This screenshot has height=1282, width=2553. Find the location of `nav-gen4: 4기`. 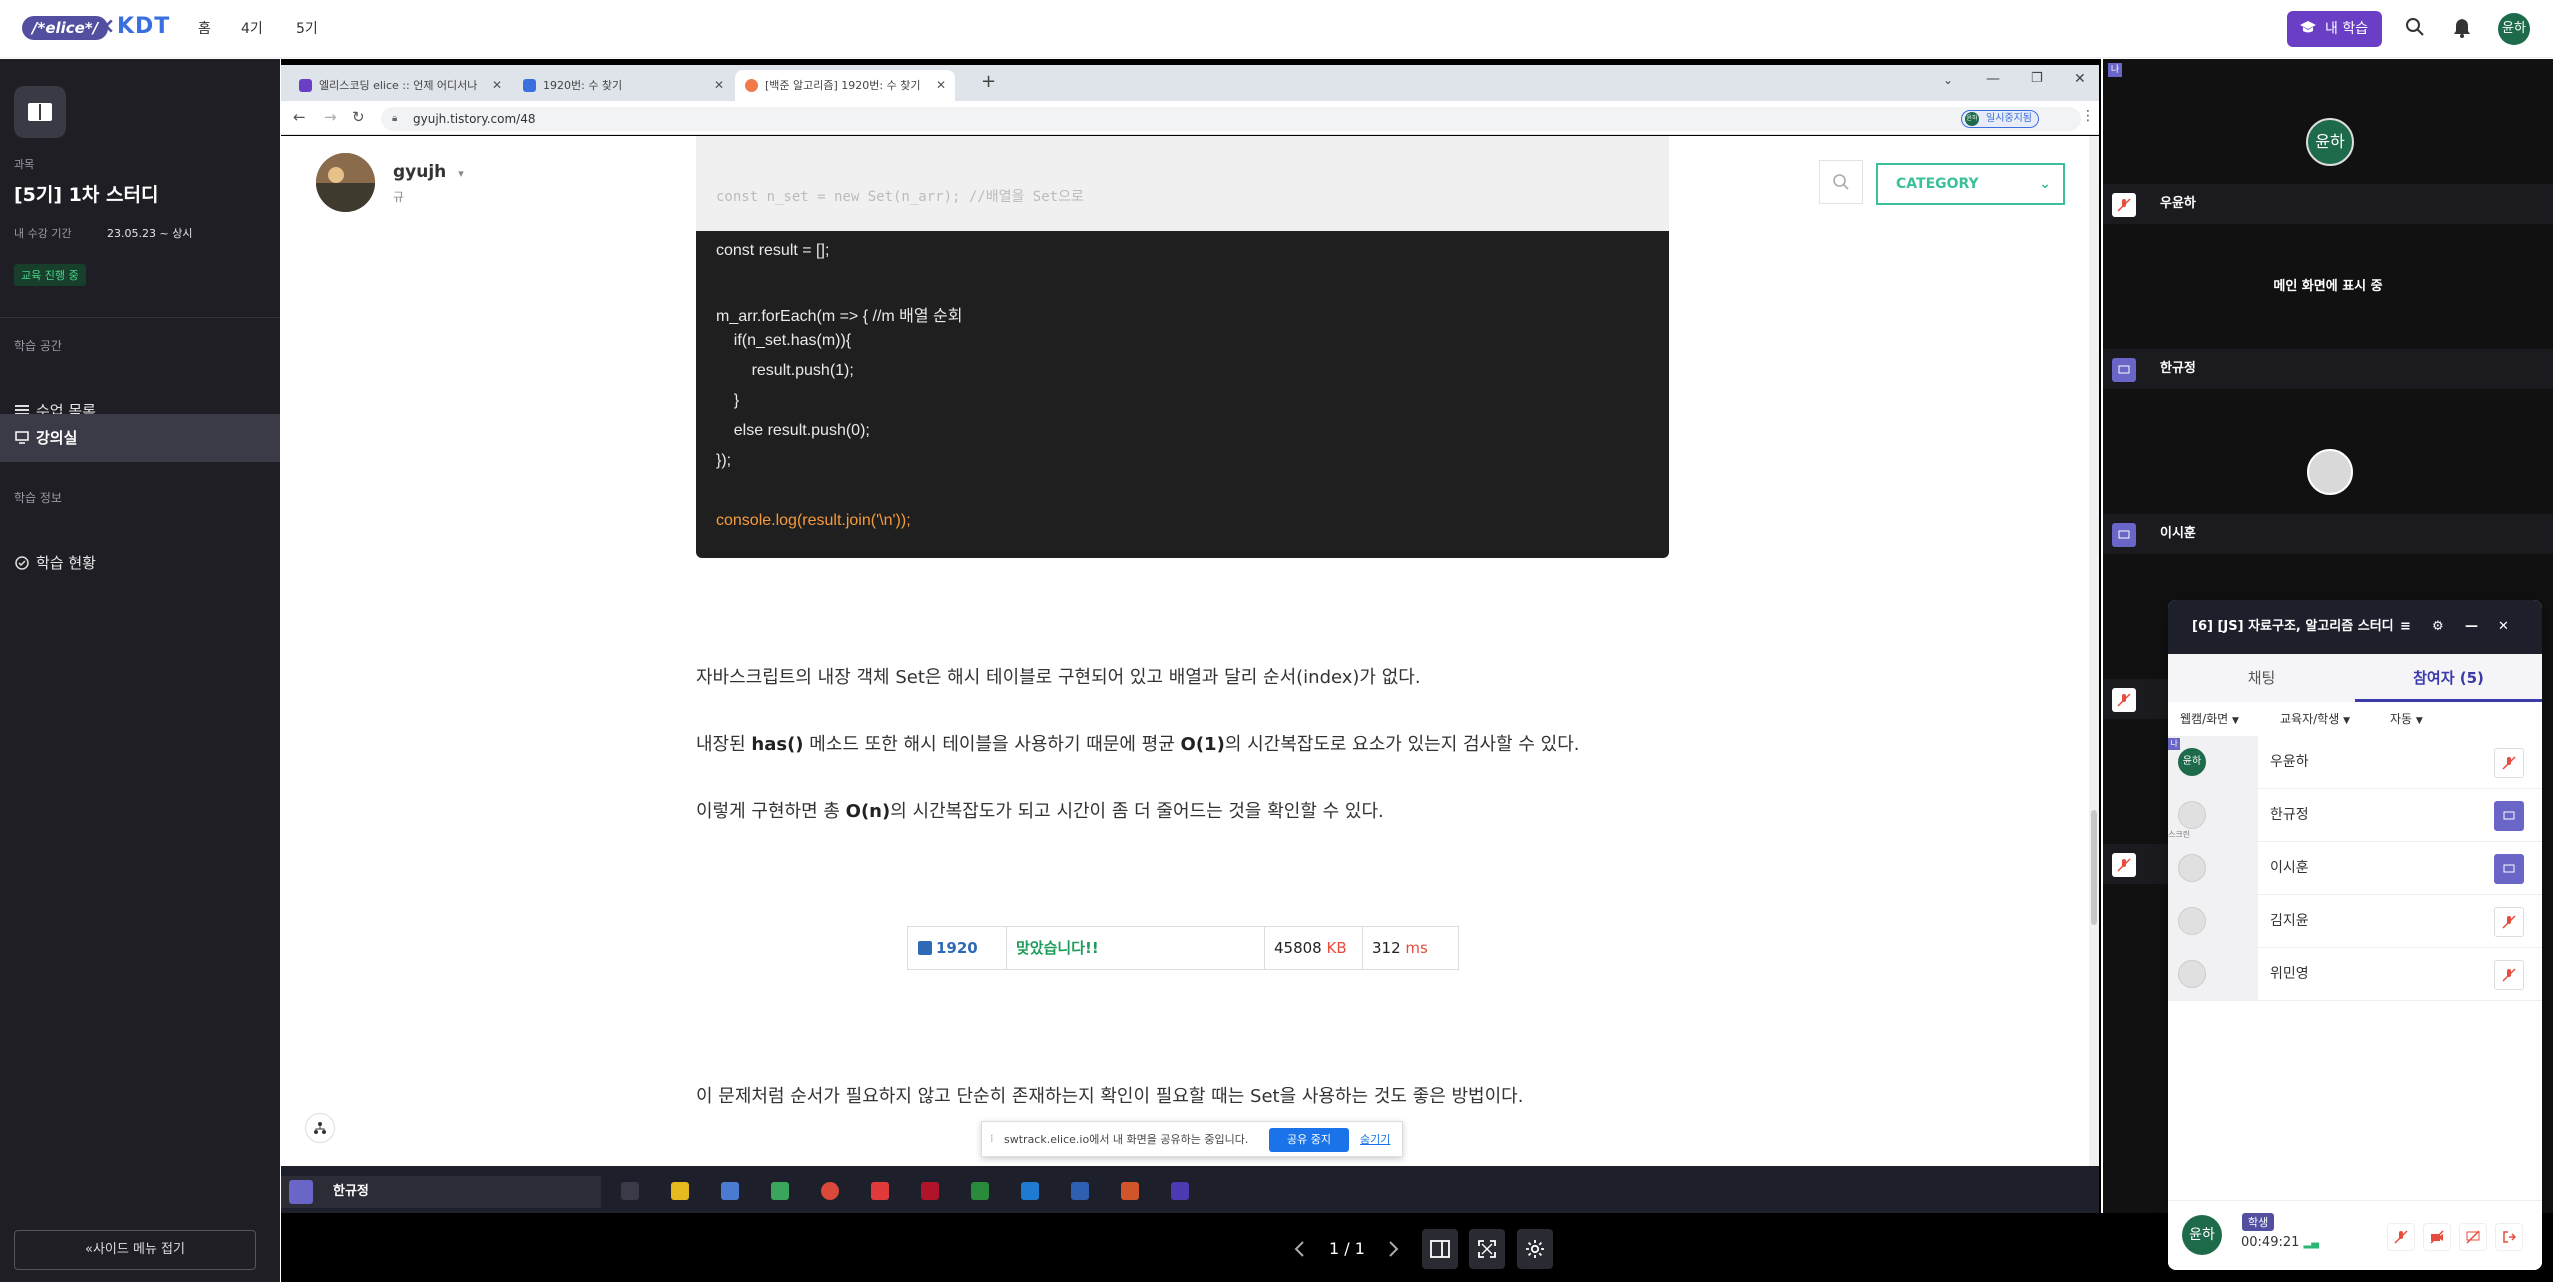

nav-gen4: 4기 is located at coordinates (252, 28).